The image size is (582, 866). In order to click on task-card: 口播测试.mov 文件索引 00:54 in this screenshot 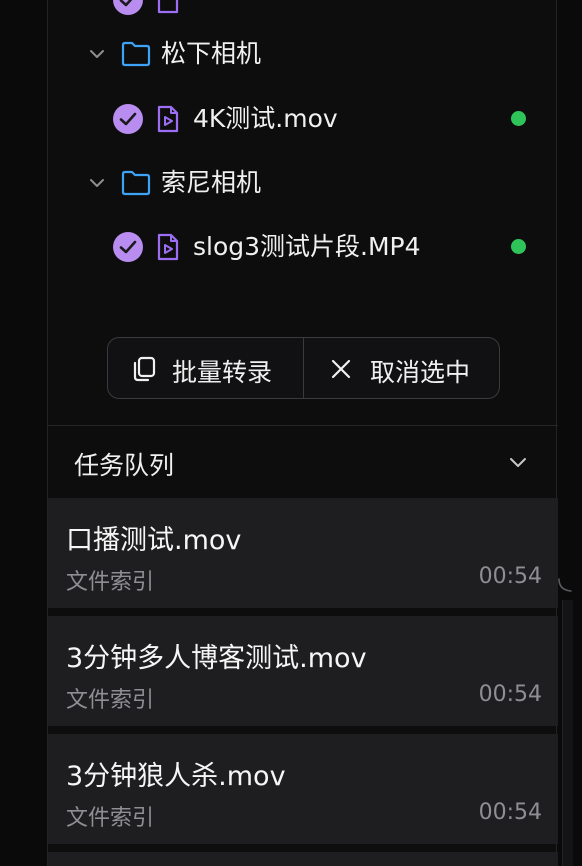, I will do `click(303, 553)`.